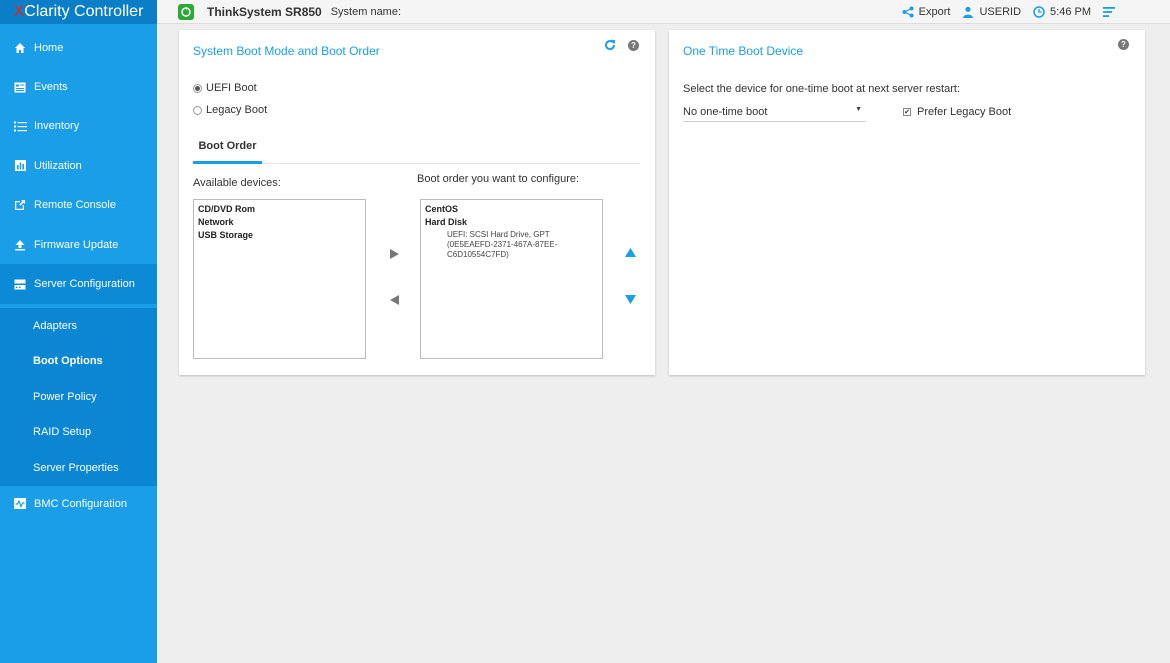 The height and width of the screenshot is (663, 1170). I want to click on sidebar-item-server-configuration: Server Configuration, so click(78, 284).